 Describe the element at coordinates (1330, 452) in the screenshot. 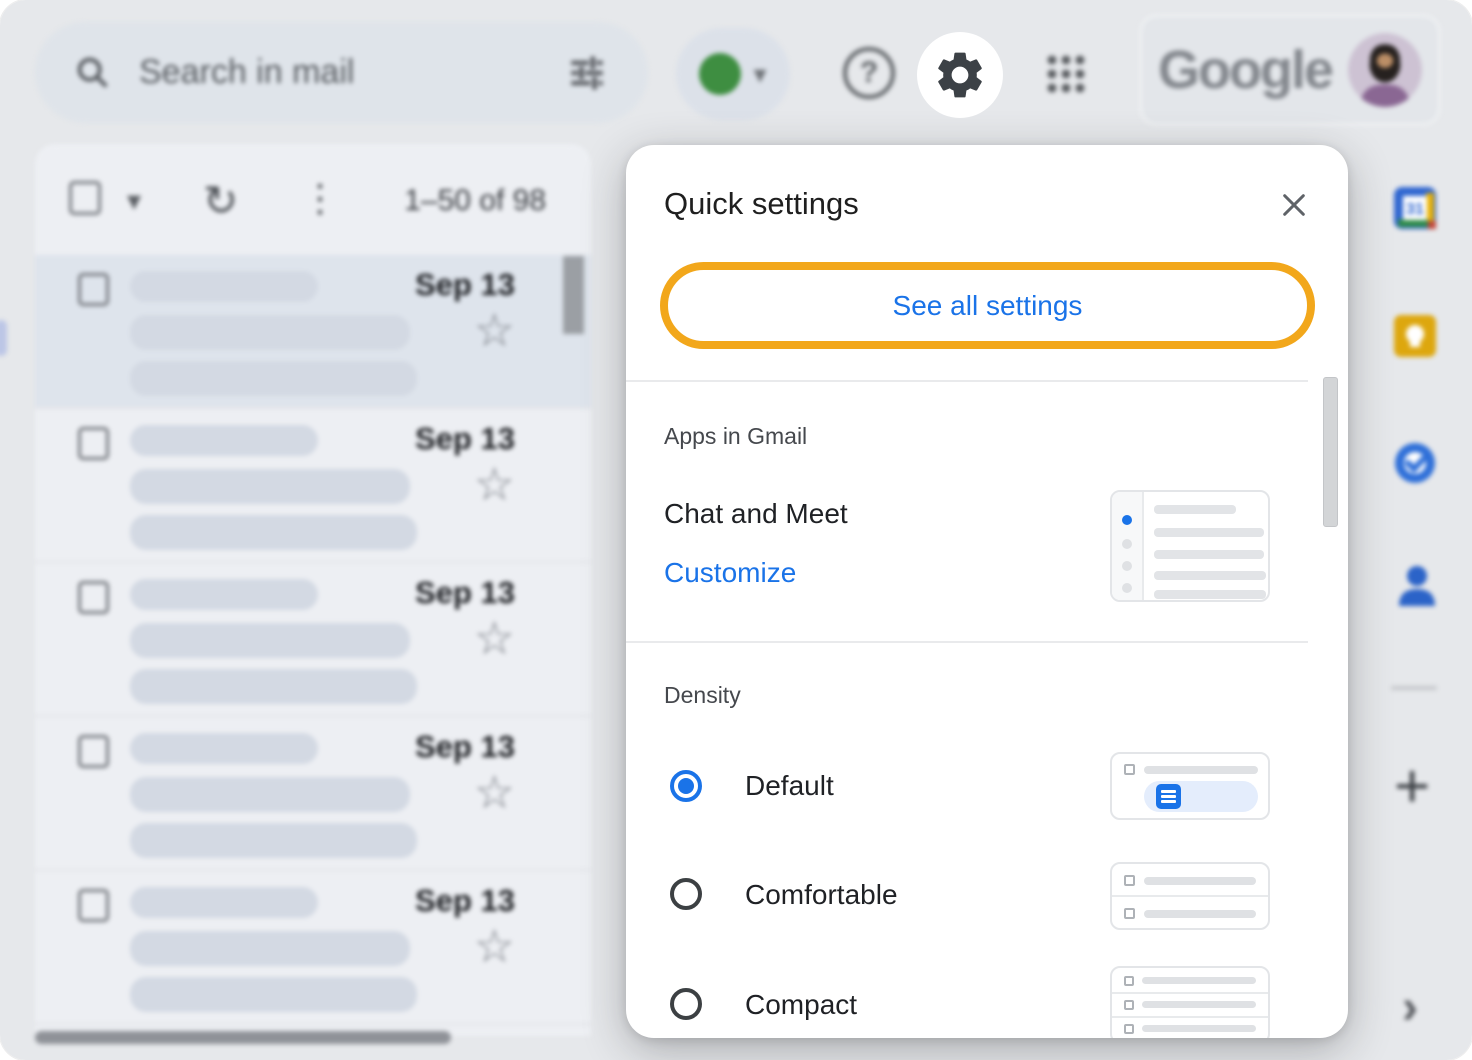

I see `panel-scrollbar` at that location.